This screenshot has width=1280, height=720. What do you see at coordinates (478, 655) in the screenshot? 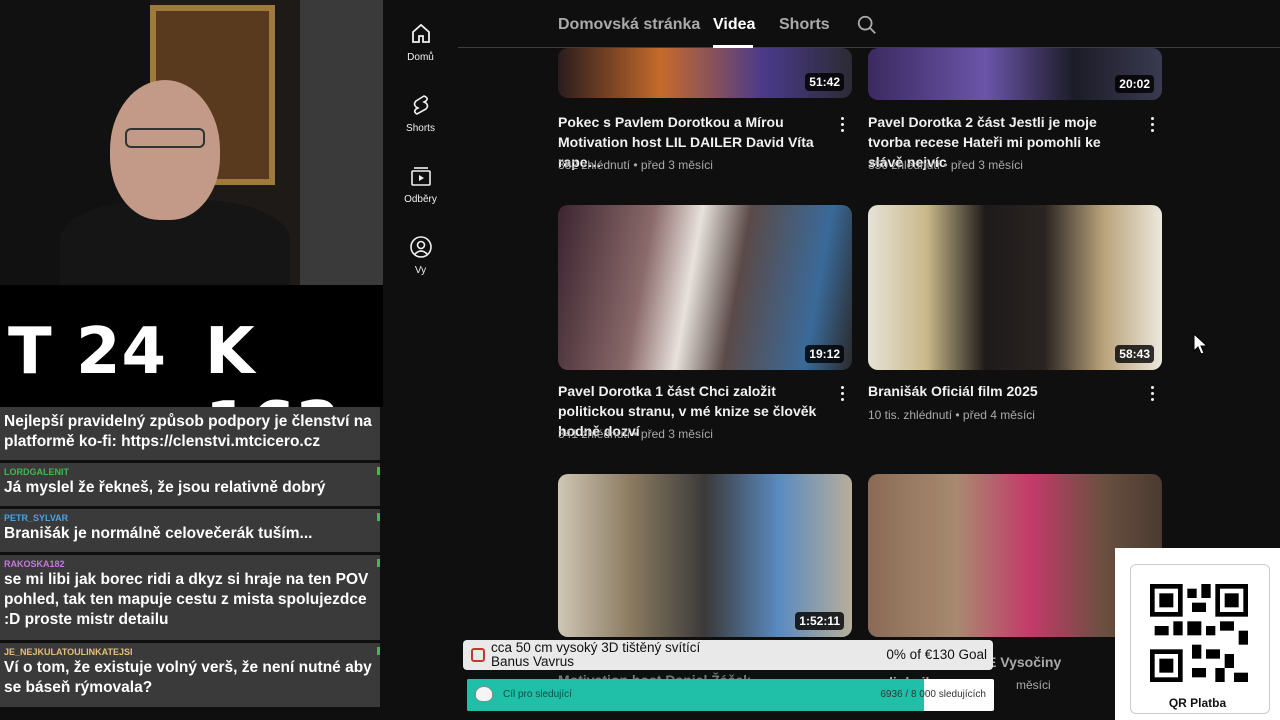
I see `gift-icon` at bounding box center [478, 655].